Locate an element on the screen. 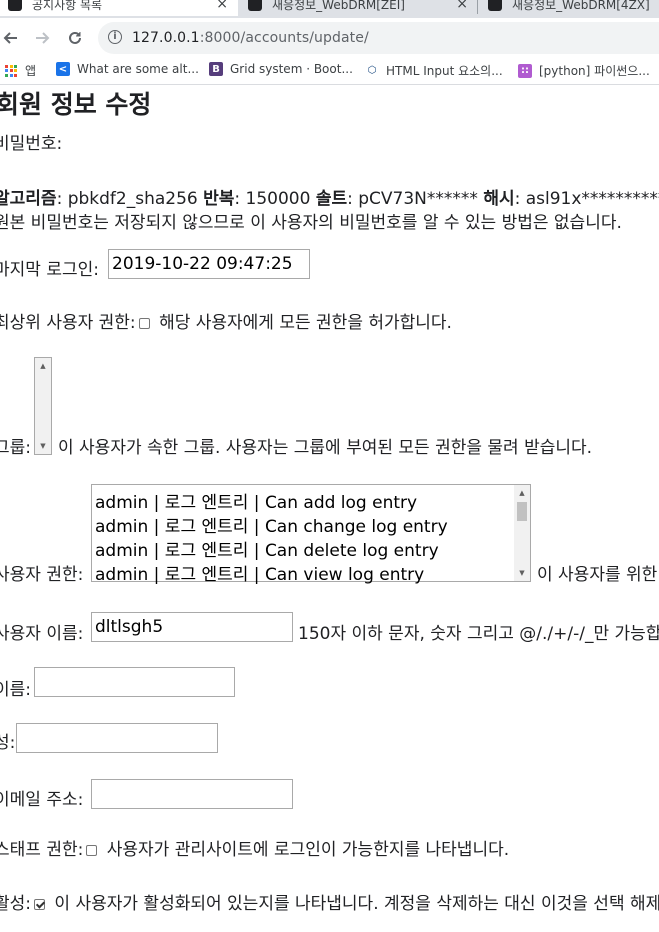 The height and width of the screenshot is (932, 659). tab-notice-list: 공지사항 목록 × is located at coordinates (119, 8).